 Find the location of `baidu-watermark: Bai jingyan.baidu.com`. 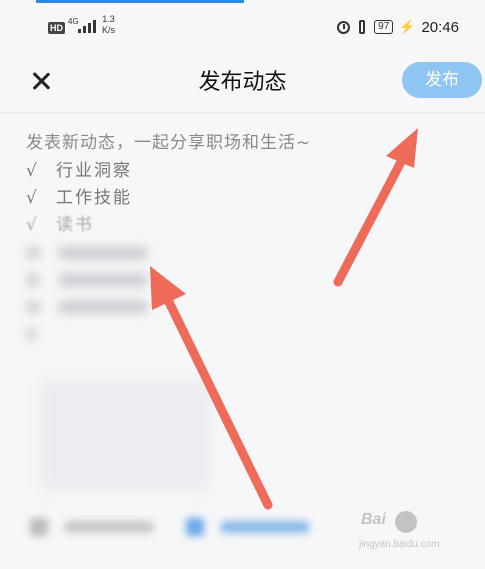

baidu-watermark: Bai jingyan.baidu.com is located at coordinates (412, 535).